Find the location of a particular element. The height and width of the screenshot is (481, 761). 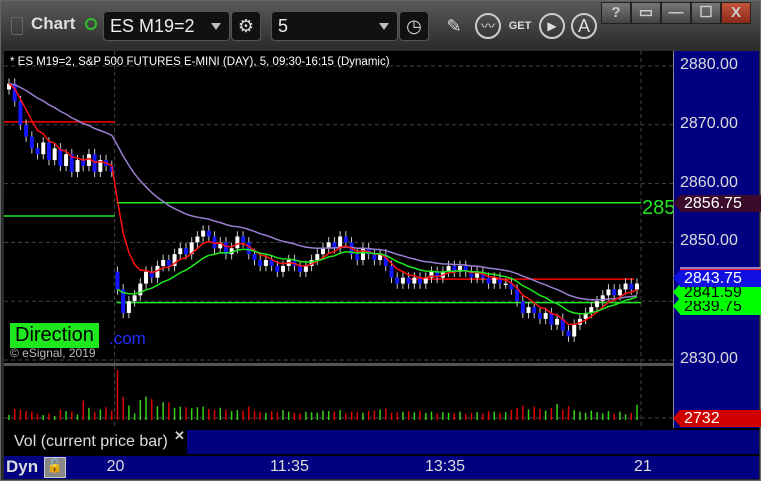

volume-plot-svg is located at coordinates (338, 397).